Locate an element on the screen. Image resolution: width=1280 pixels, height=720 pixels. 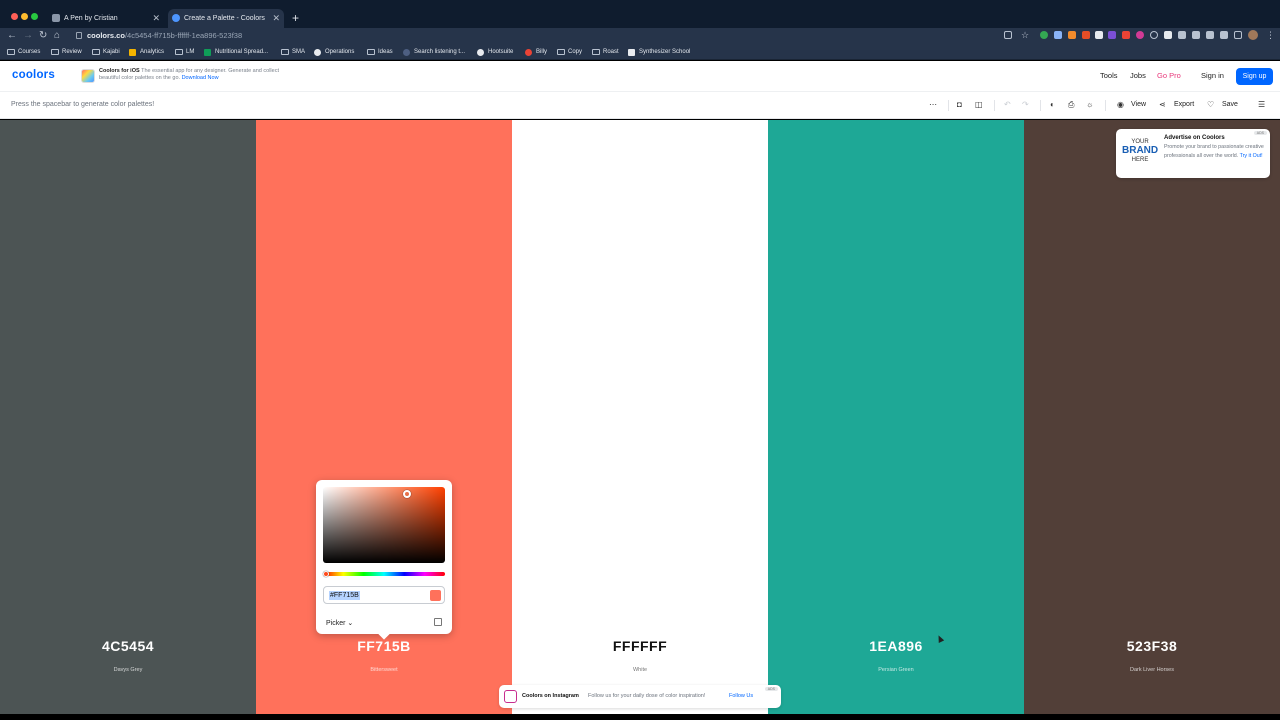
share-icon: ⋖ is located at coordinates (1162, 104).